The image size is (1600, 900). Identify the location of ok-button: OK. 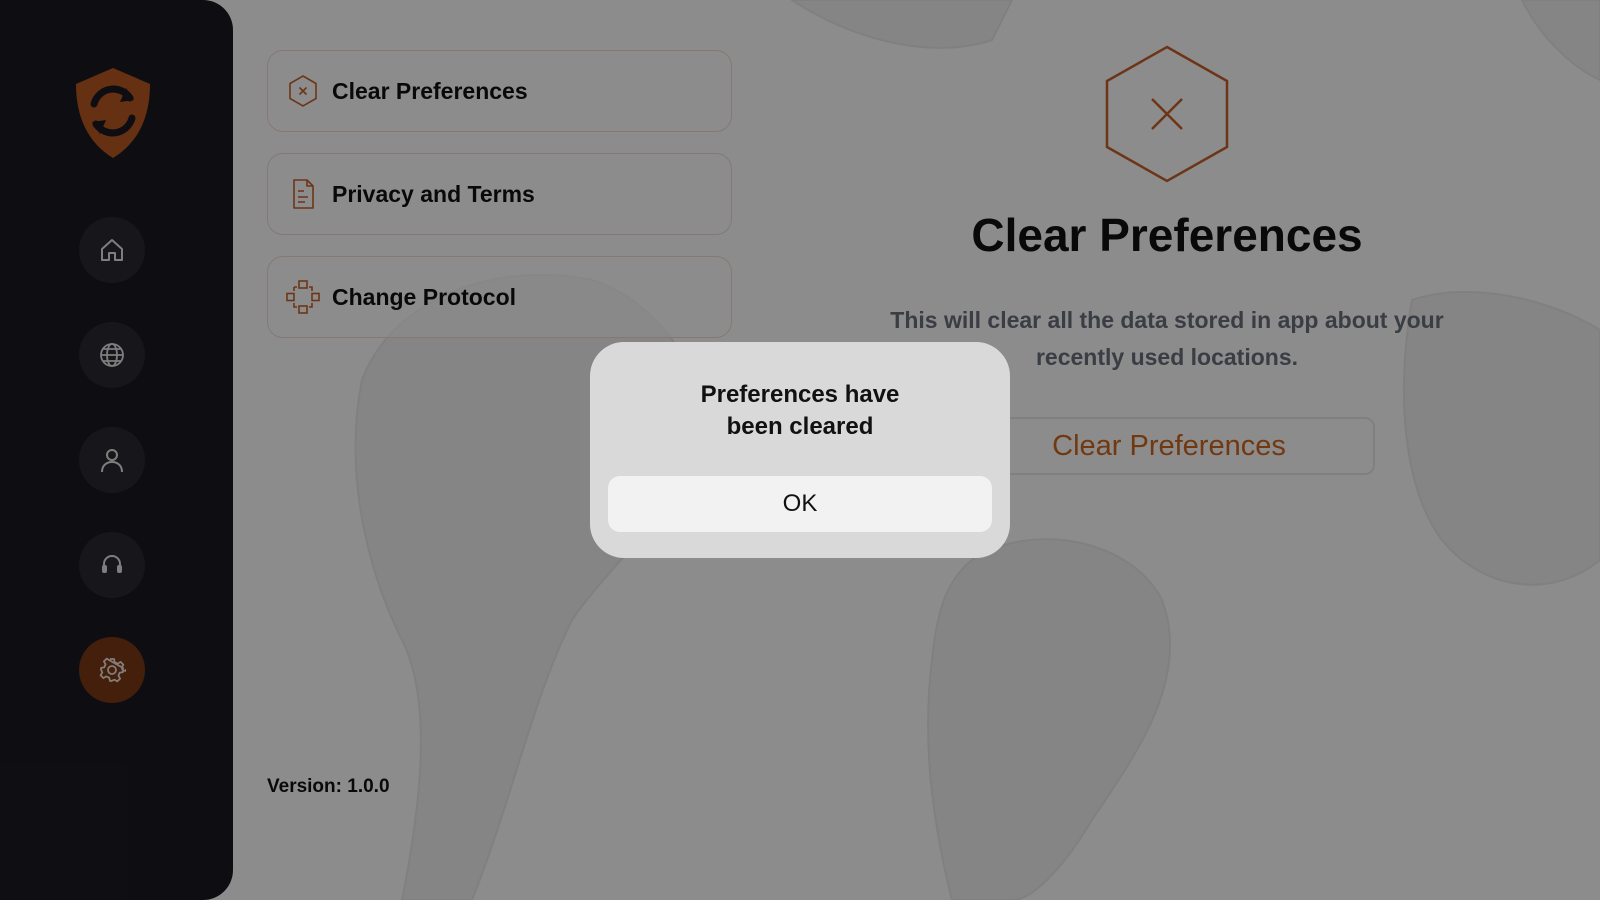
(800, 504).